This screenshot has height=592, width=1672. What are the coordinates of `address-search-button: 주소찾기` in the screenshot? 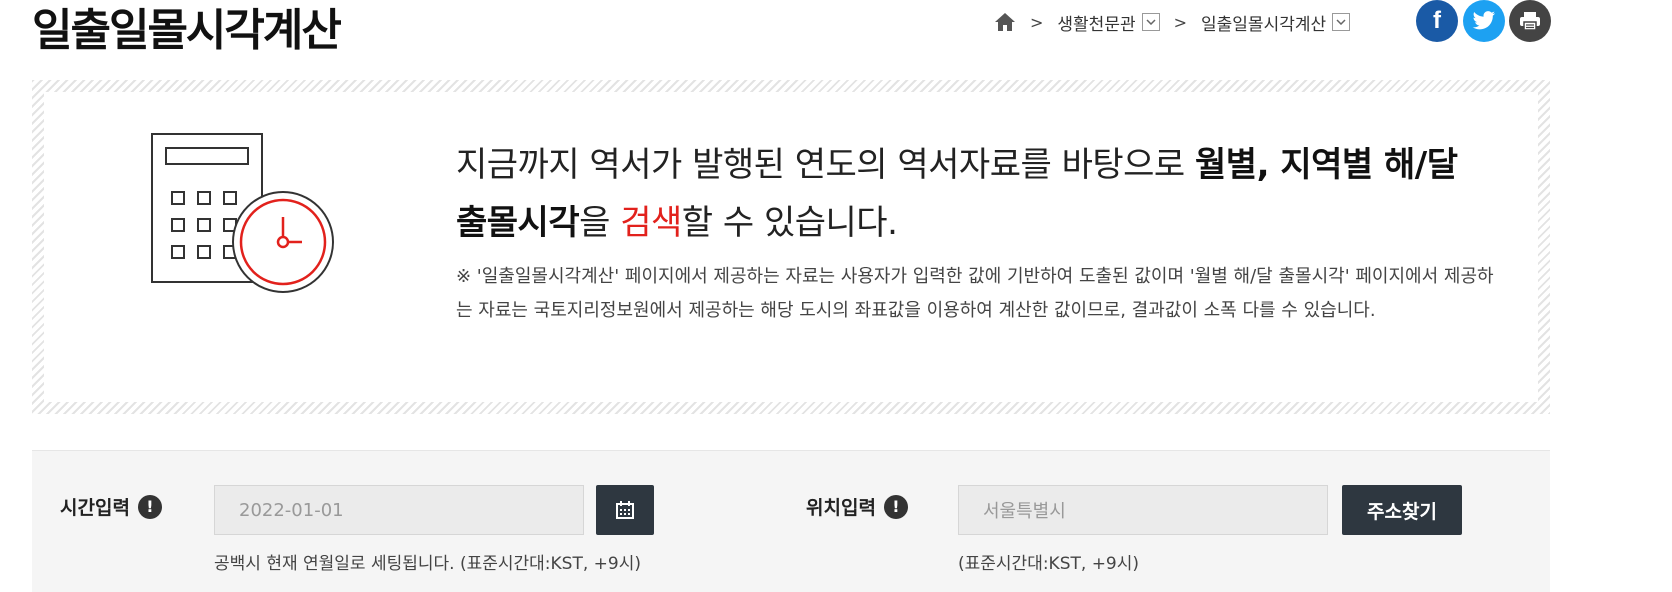 It's located at (1402, 510).